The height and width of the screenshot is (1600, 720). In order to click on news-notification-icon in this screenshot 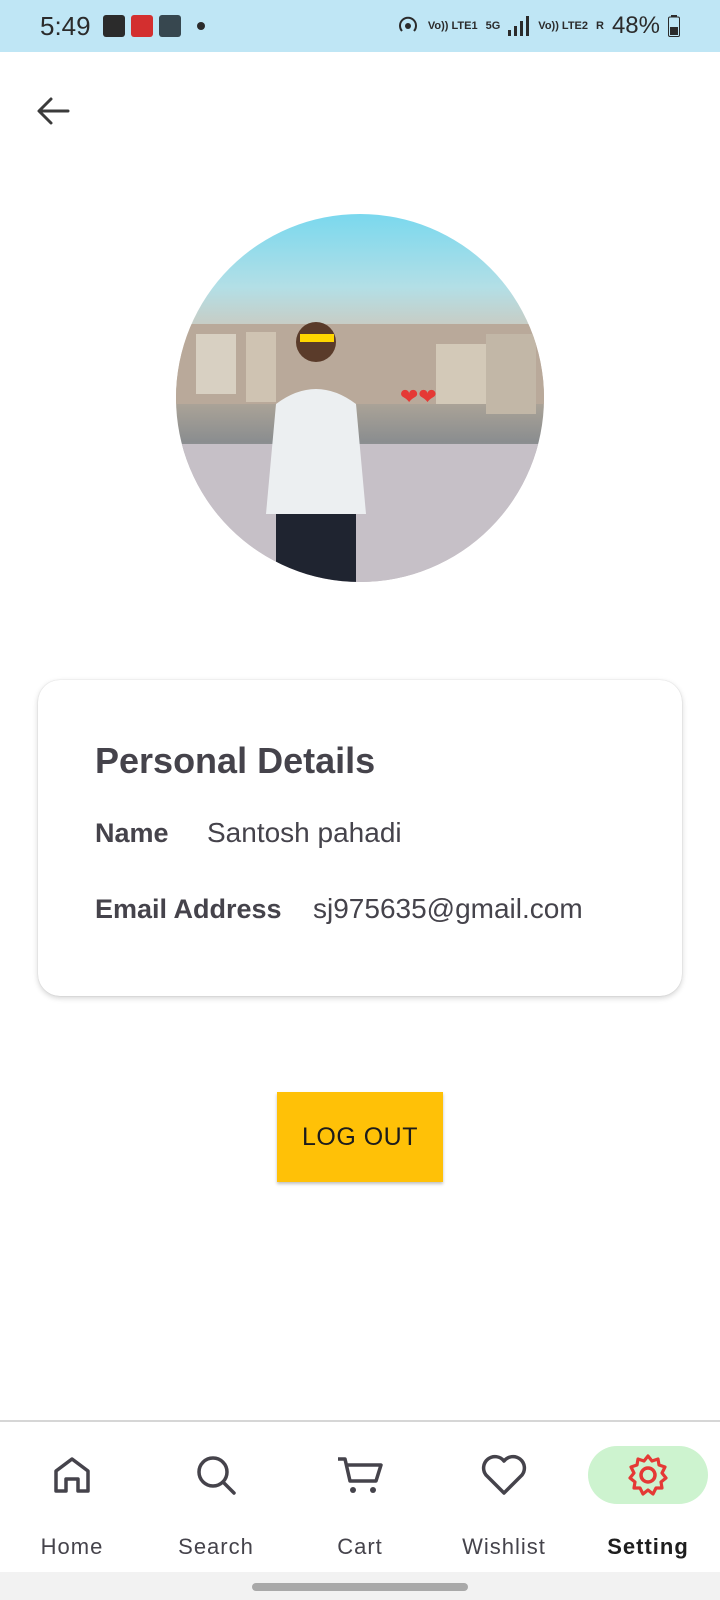, I will do `click(141, 26)`.